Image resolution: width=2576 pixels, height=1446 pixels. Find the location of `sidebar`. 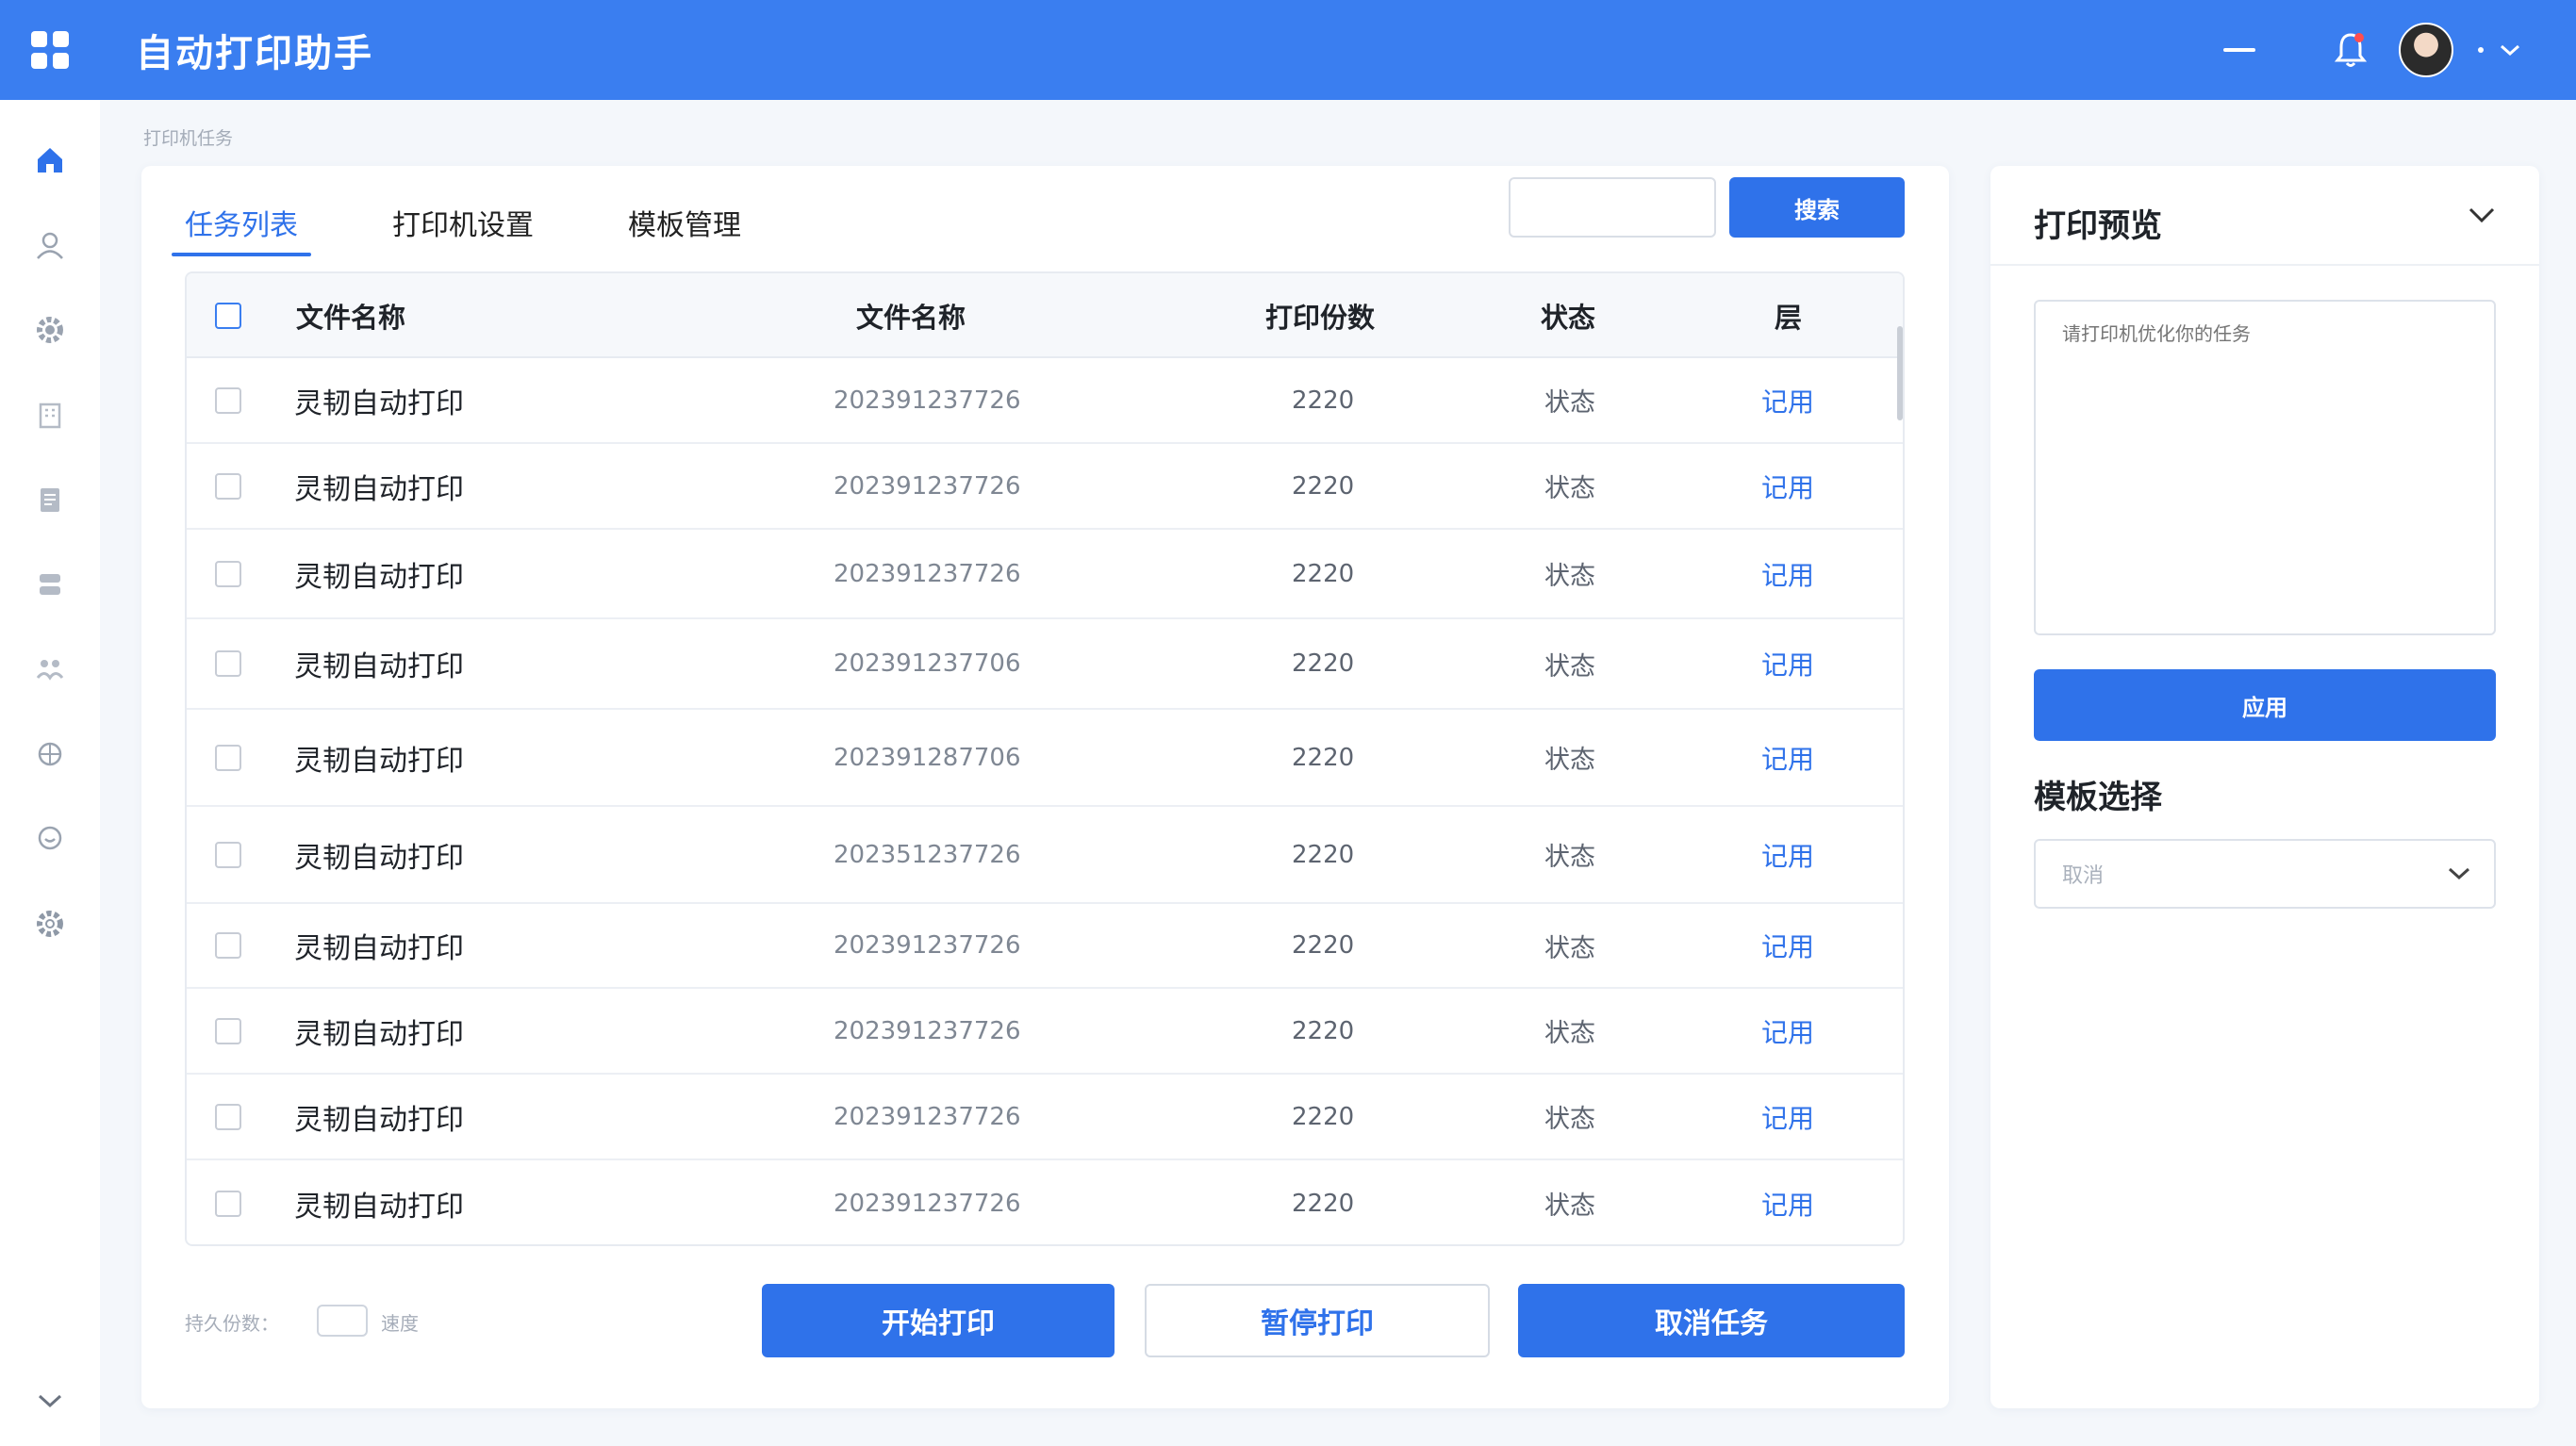

sidebar is located at coordinates (50, 773).